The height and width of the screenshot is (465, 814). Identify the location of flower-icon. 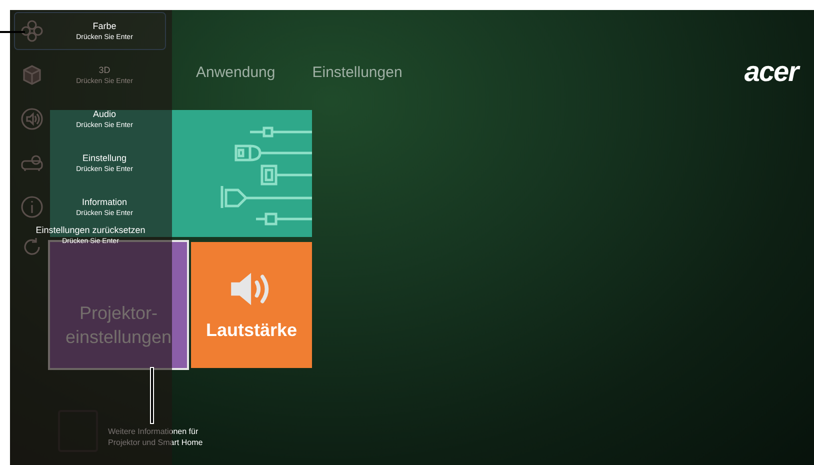
(32, 31).